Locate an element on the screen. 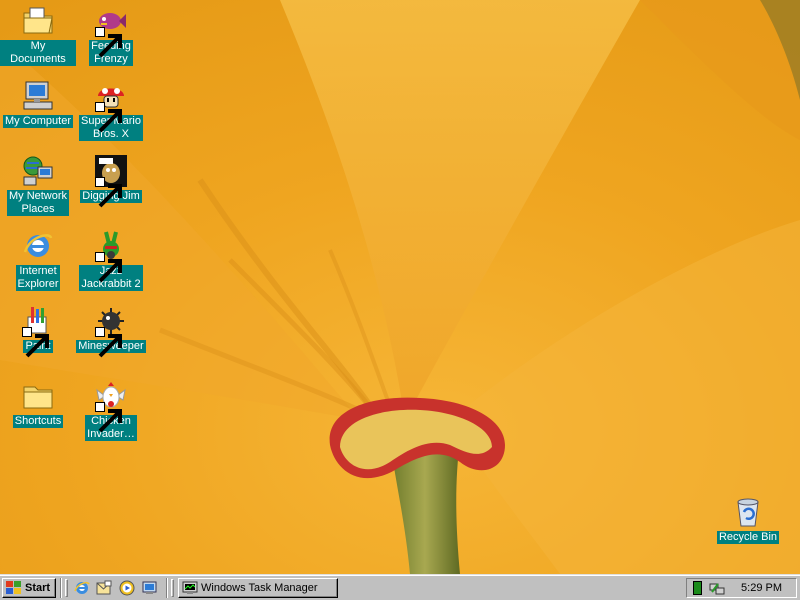  desktop-icon-recycle-bin: Recycle Bin is located at coordinates (748, 520).